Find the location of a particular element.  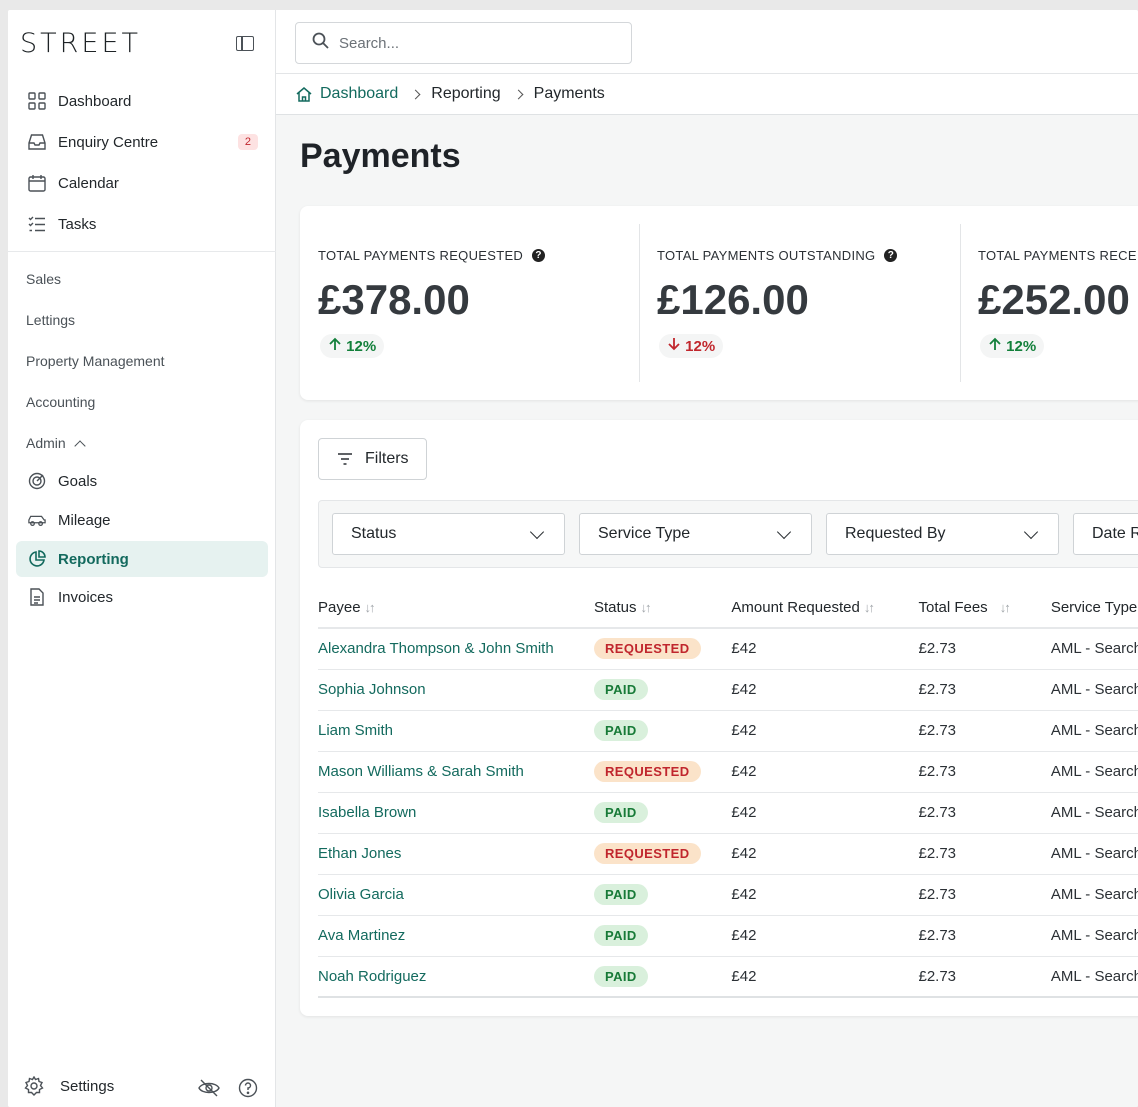

breadcrumb-home: Dashboard is located at coordinates (347, 94).